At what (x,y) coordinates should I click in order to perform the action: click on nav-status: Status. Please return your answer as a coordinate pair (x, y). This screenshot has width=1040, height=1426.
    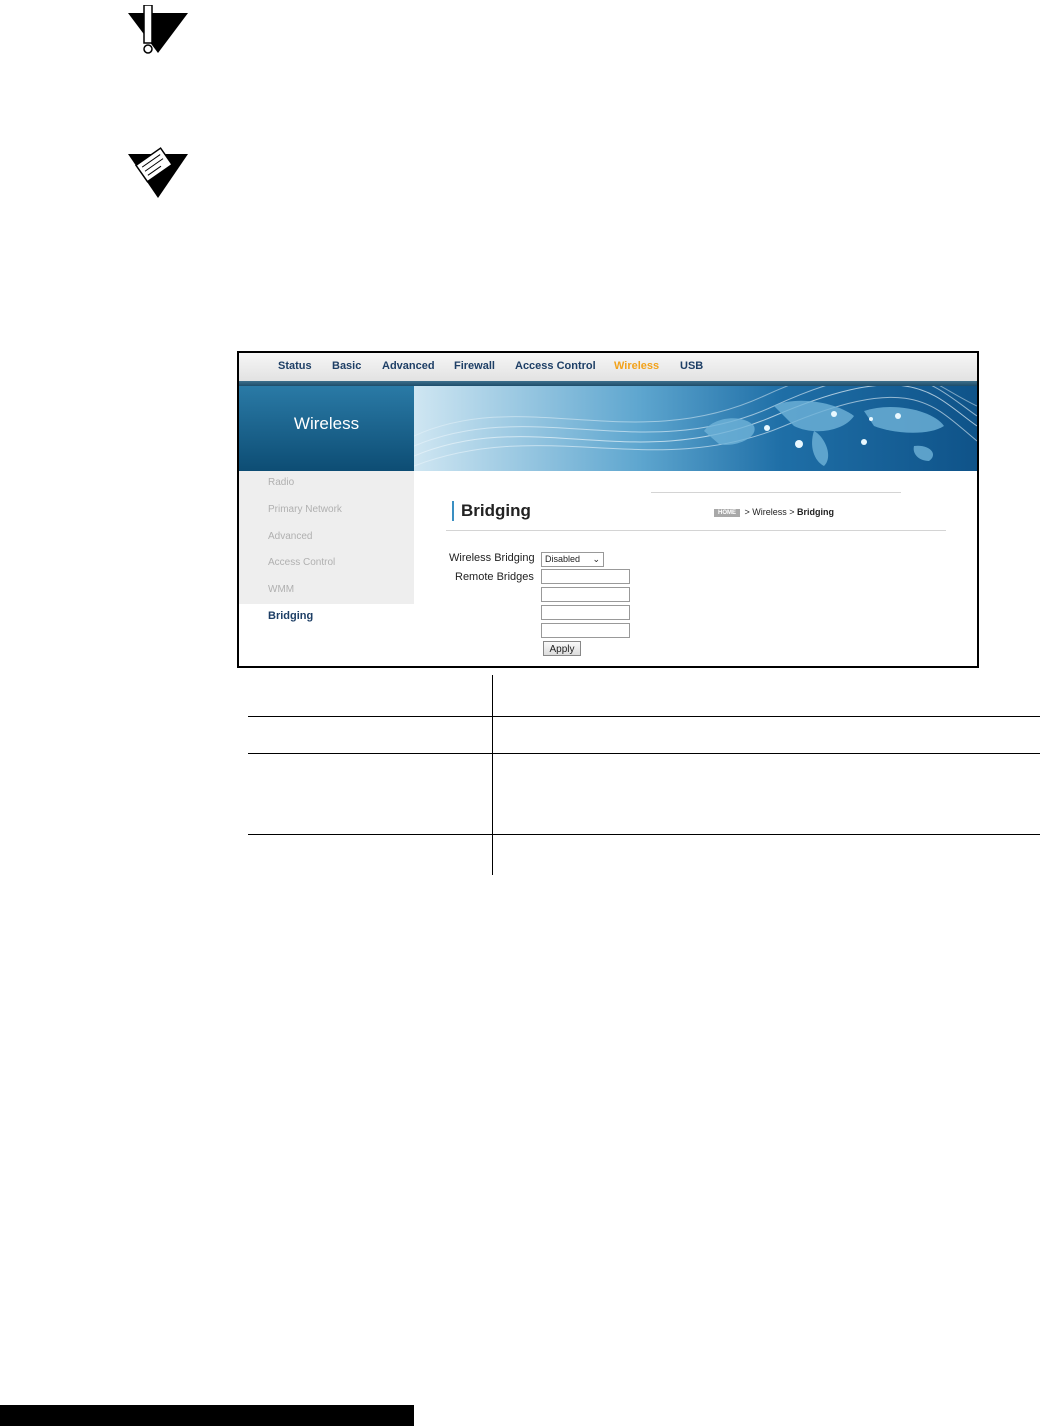
    Looking at the image, I should click on (295, 366).